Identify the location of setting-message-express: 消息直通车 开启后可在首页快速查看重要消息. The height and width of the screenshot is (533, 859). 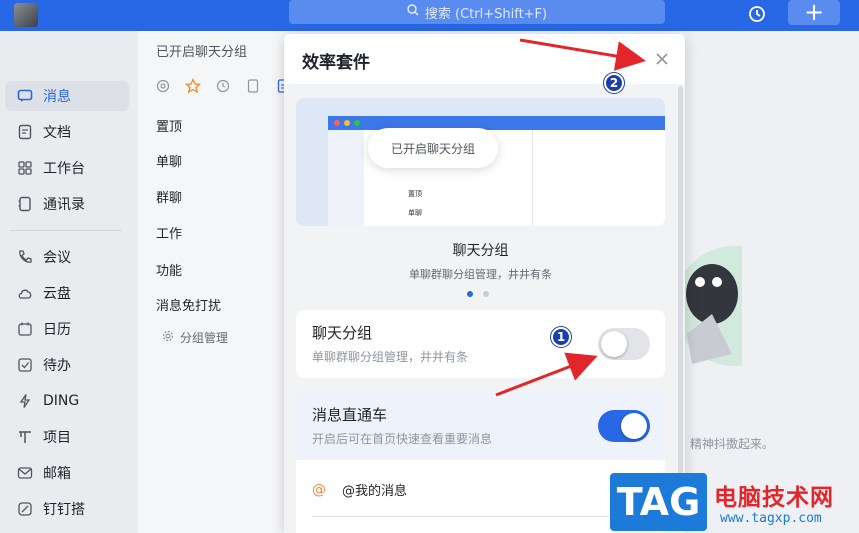
(480, 426).